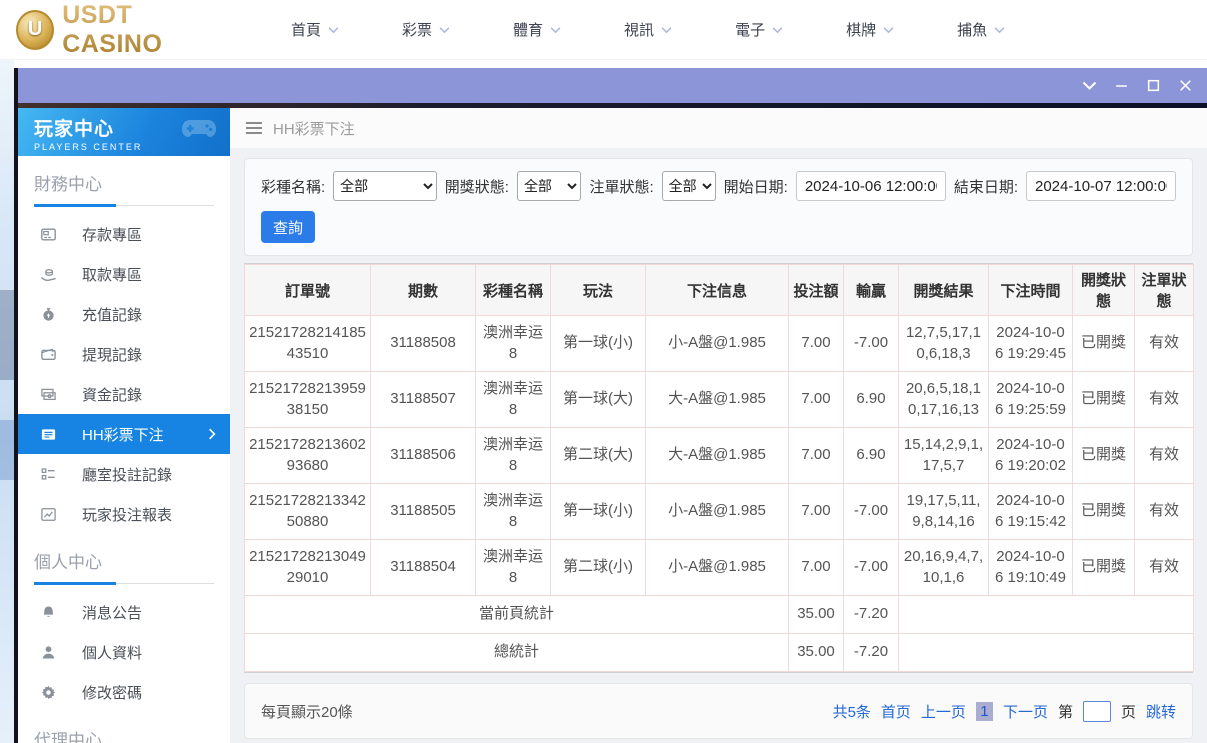  Describe the element at coordinates (549, 186) in the screenshot. I see `draw-status-select: 全部` at that location.